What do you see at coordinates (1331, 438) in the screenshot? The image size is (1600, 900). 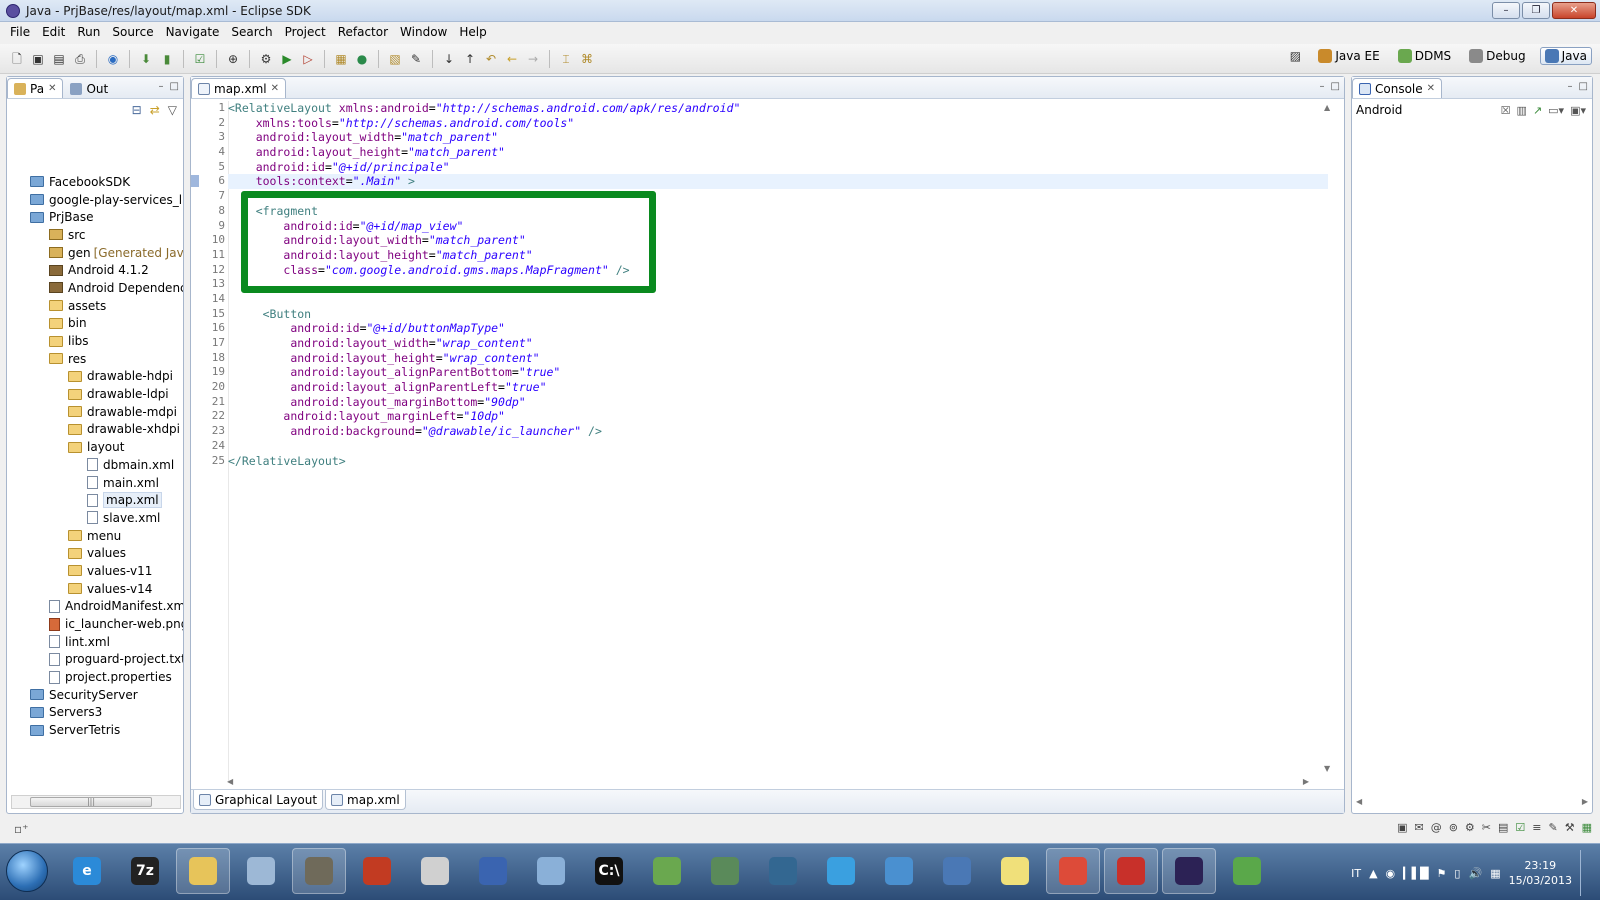 I see `editor-vertical-scrollbar: ▲ ▼` at bounding box center [1331, 438].